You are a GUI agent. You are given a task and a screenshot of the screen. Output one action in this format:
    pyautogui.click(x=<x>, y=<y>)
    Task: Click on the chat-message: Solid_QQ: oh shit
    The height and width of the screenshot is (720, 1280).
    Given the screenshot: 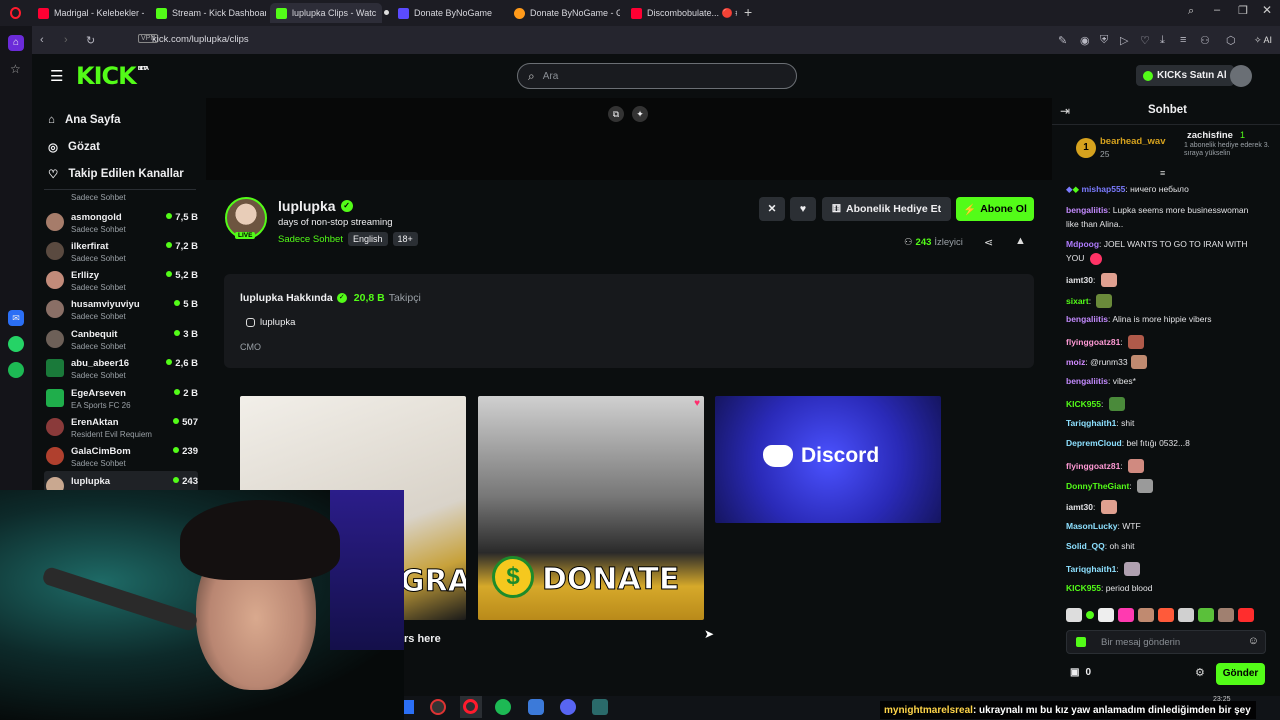 What is the action you would take?
    pyautogui.click(x=1100, y=546)
    